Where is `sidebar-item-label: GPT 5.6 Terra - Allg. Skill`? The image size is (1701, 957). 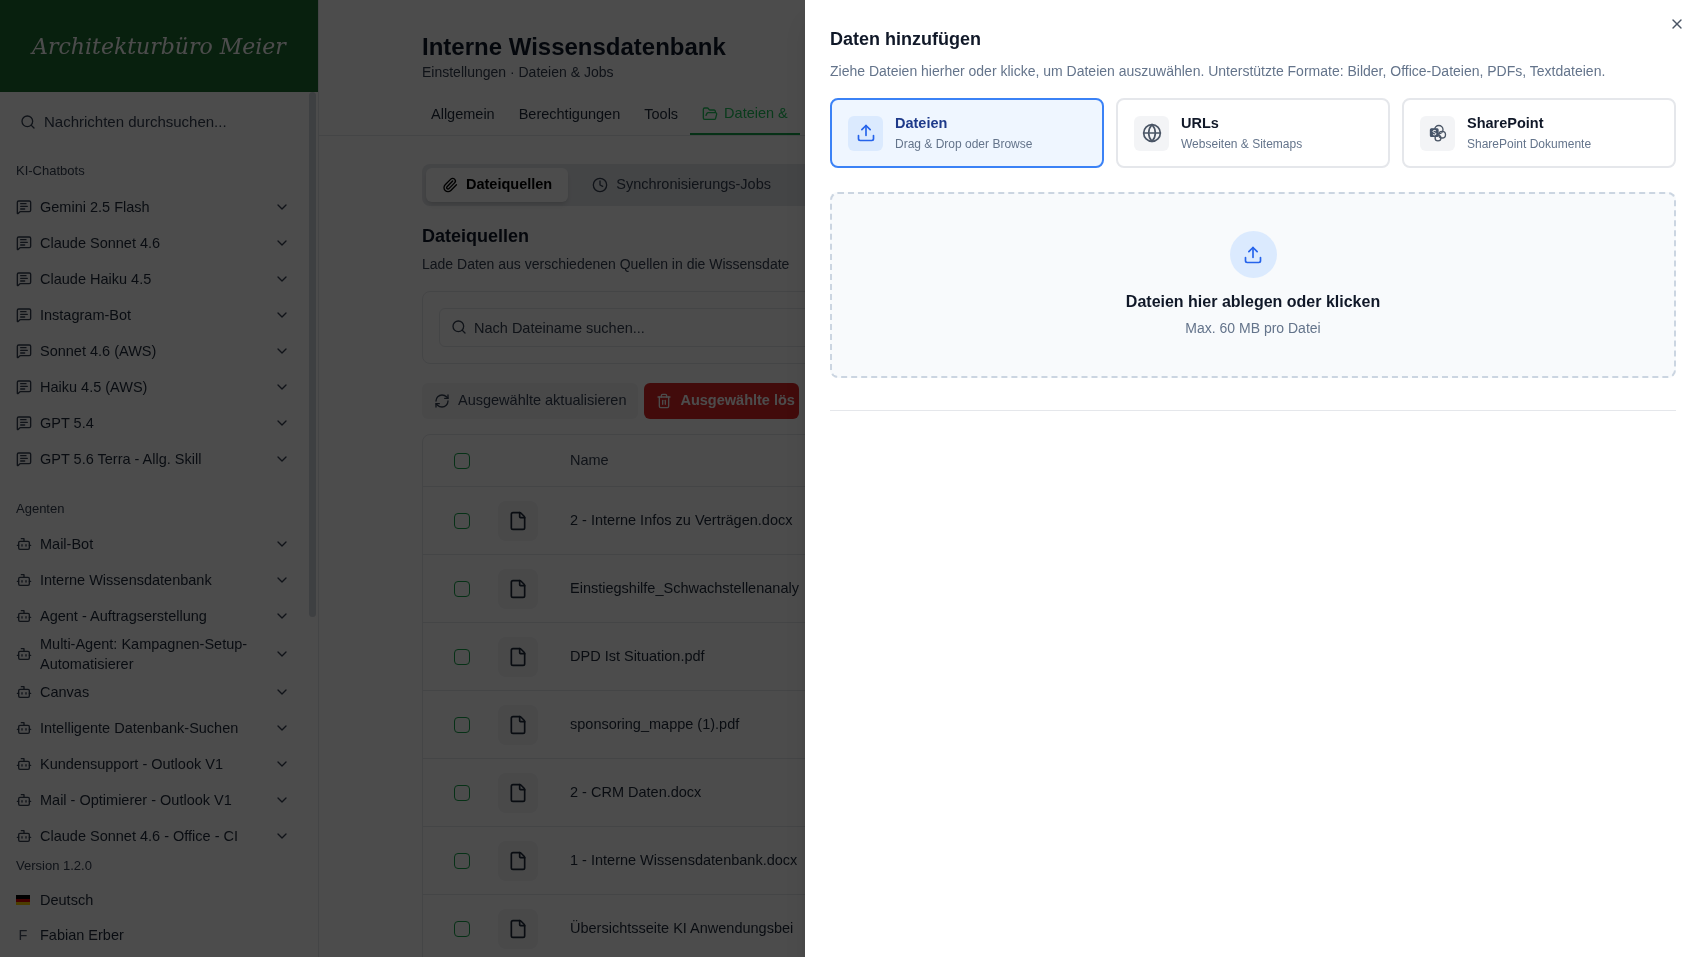 sidebar-item-label: GPT 5.6 Terra - Allg. Skill is located at coordinates (121, 459).